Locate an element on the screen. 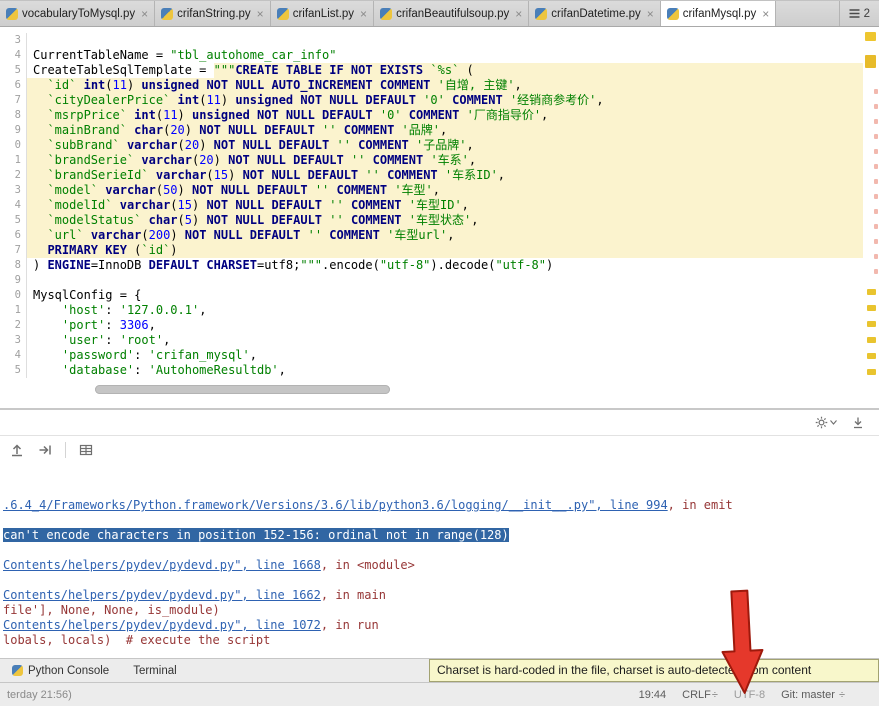 This screenshot has height=706, width=879. terminal-label: Terminal is located at coordinates (155, 670).